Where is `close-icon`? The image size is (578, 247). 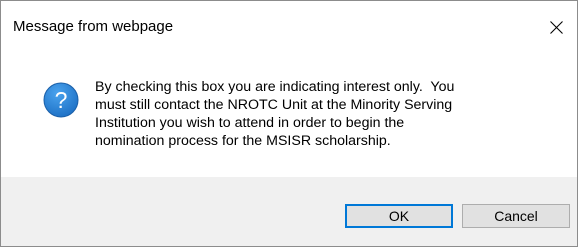 close-icon is located at coordinates (556, 27).